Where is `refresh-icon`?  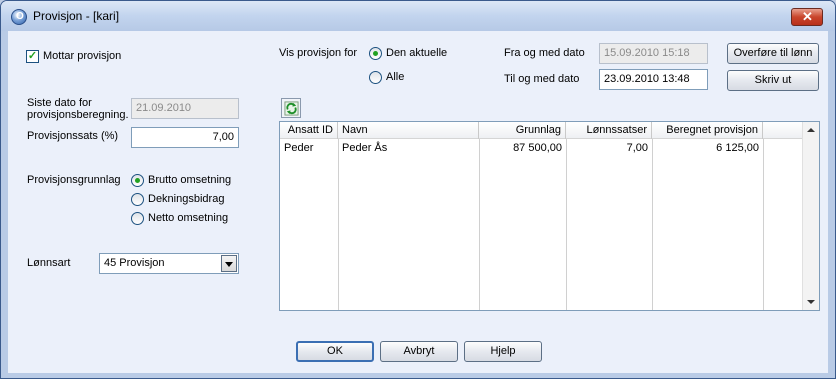
refresh-icon is located at coordinates (291, 108).